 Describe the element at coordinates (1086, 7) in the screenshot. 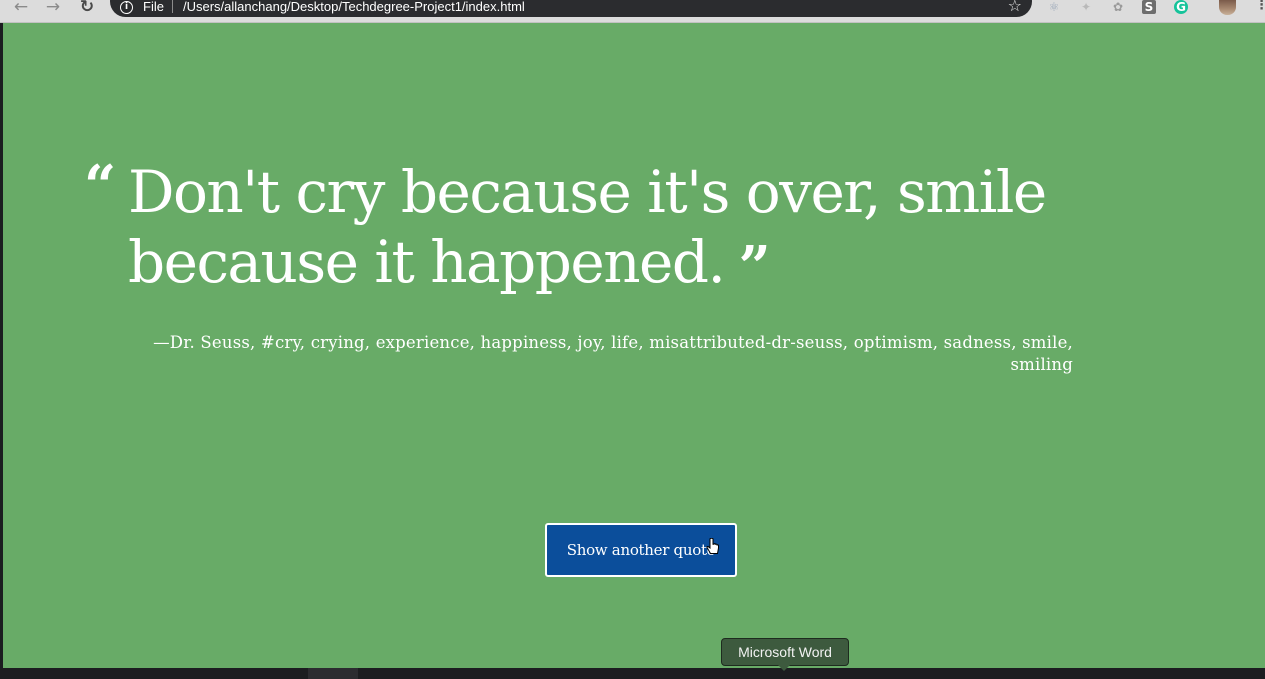

I see `extension-icon: ✦` at that location.